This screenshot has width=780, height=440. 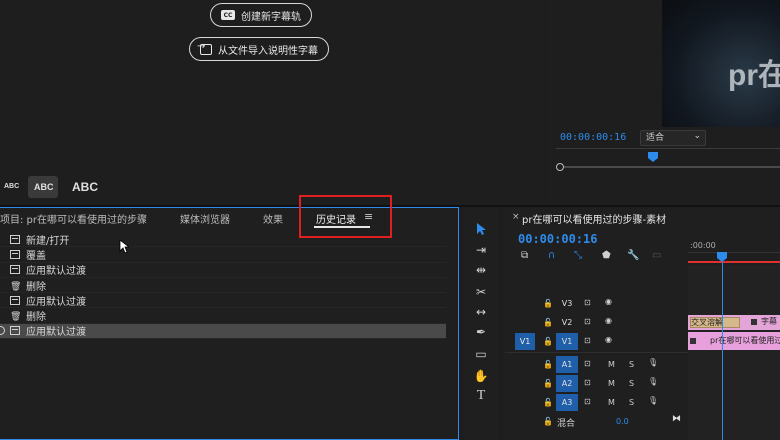 I want to click on timeline-playhead-line, so click(x=722, y=351).